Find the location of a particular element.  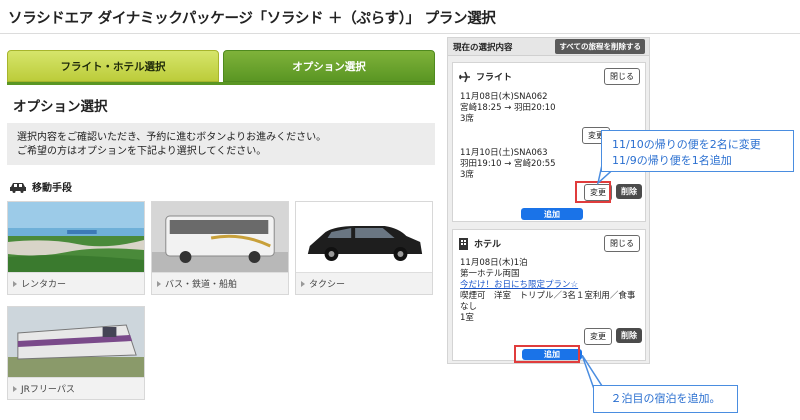

hotel-panel-header: ホテル 閉じる is located at coordinates (549, 243).